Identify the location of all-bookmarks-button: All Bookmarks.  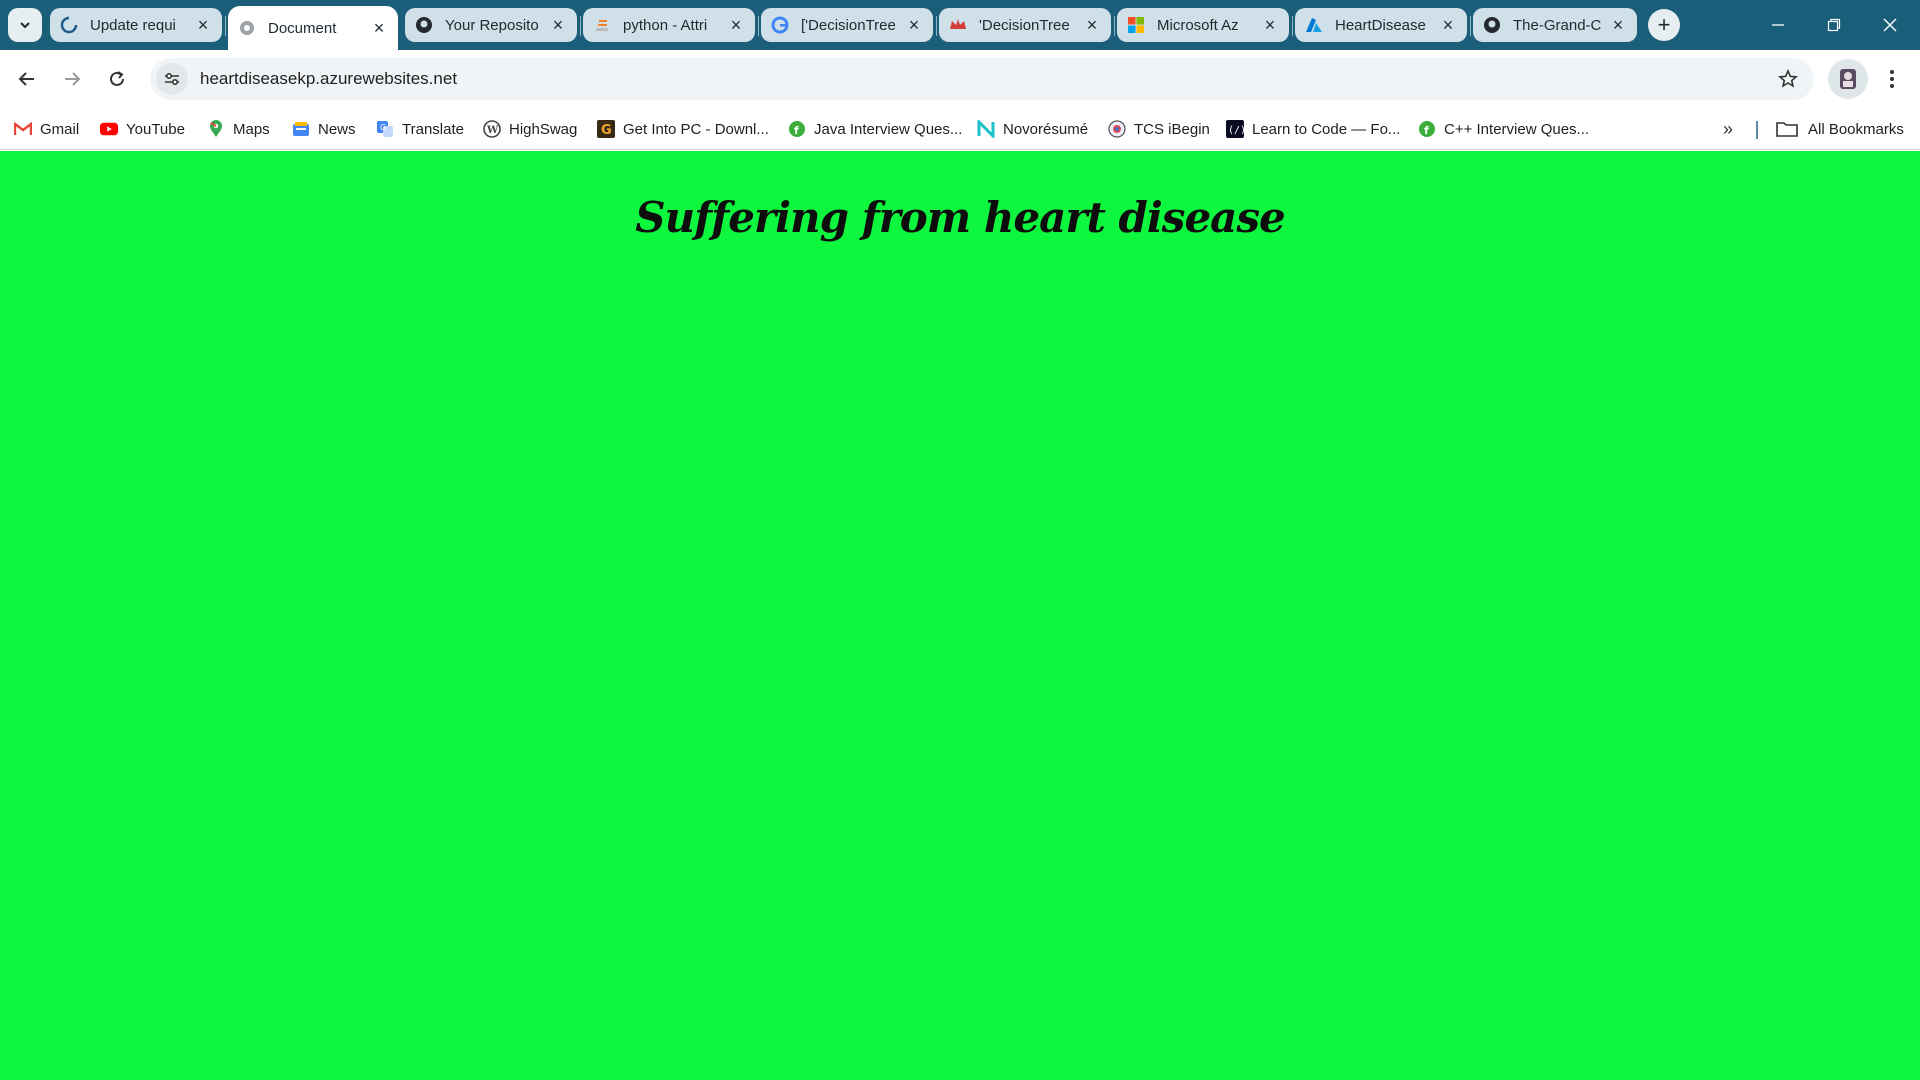
(1840, 129).